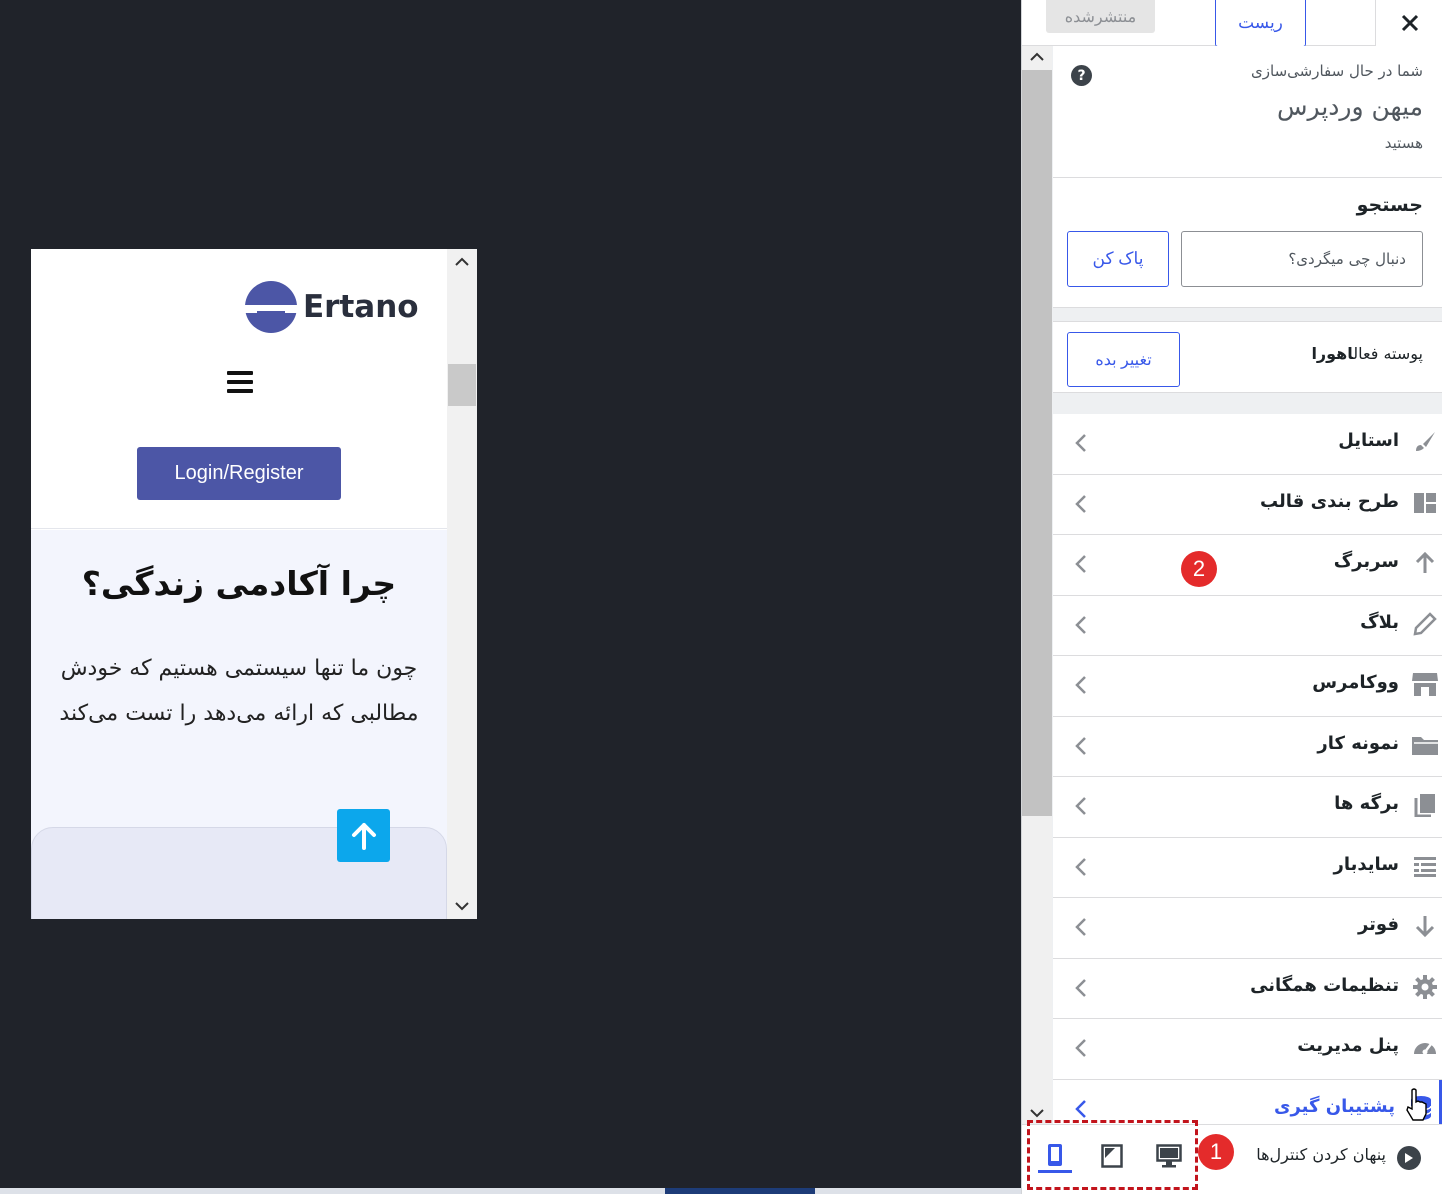 The image size is (1442, 1194). Describe the element at coordinates (1329, 501) in the screenshot. I see `menu-item-label: طرح بندی قالب` at that location.